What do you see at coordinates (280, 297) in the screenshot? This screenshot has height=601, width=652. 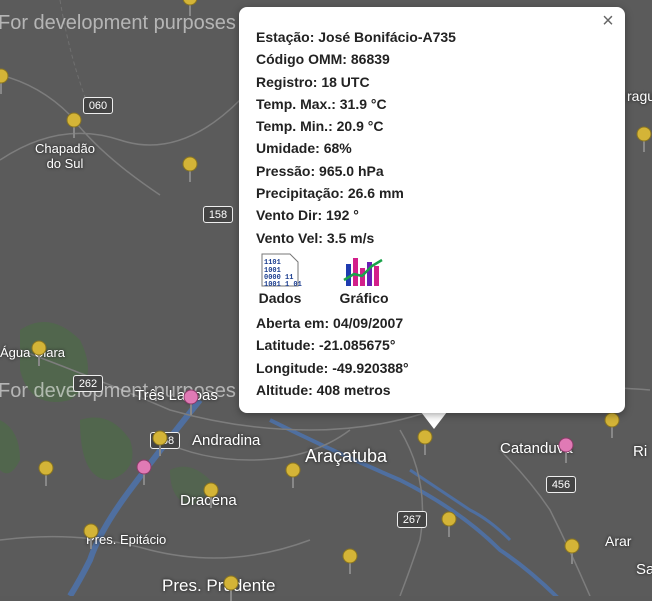 I see `dados-label: Dados` at bounding box center [280, 297].